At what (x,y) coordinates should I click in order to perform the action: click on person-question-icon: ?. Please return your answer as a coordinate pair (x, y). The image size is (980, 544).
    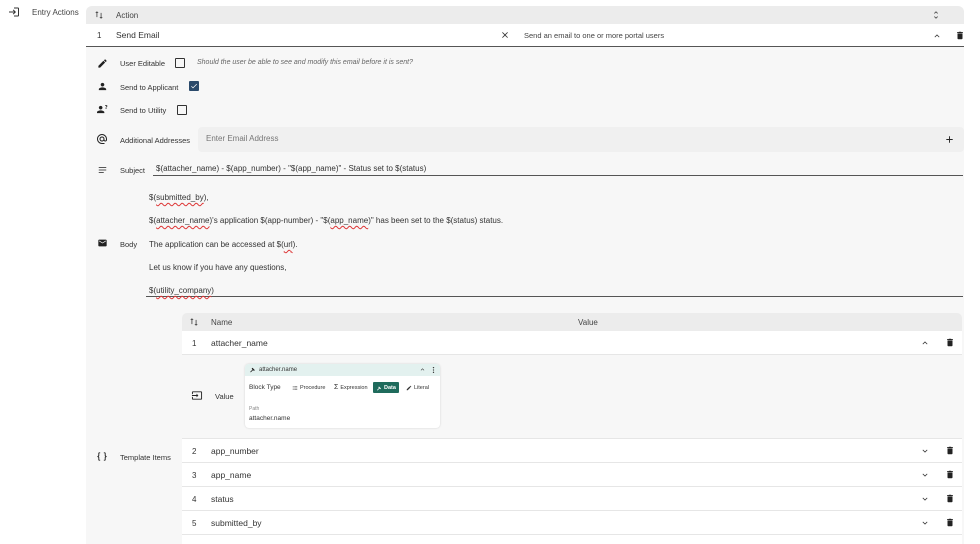
    Looking at the image, I should click on (102, 109).